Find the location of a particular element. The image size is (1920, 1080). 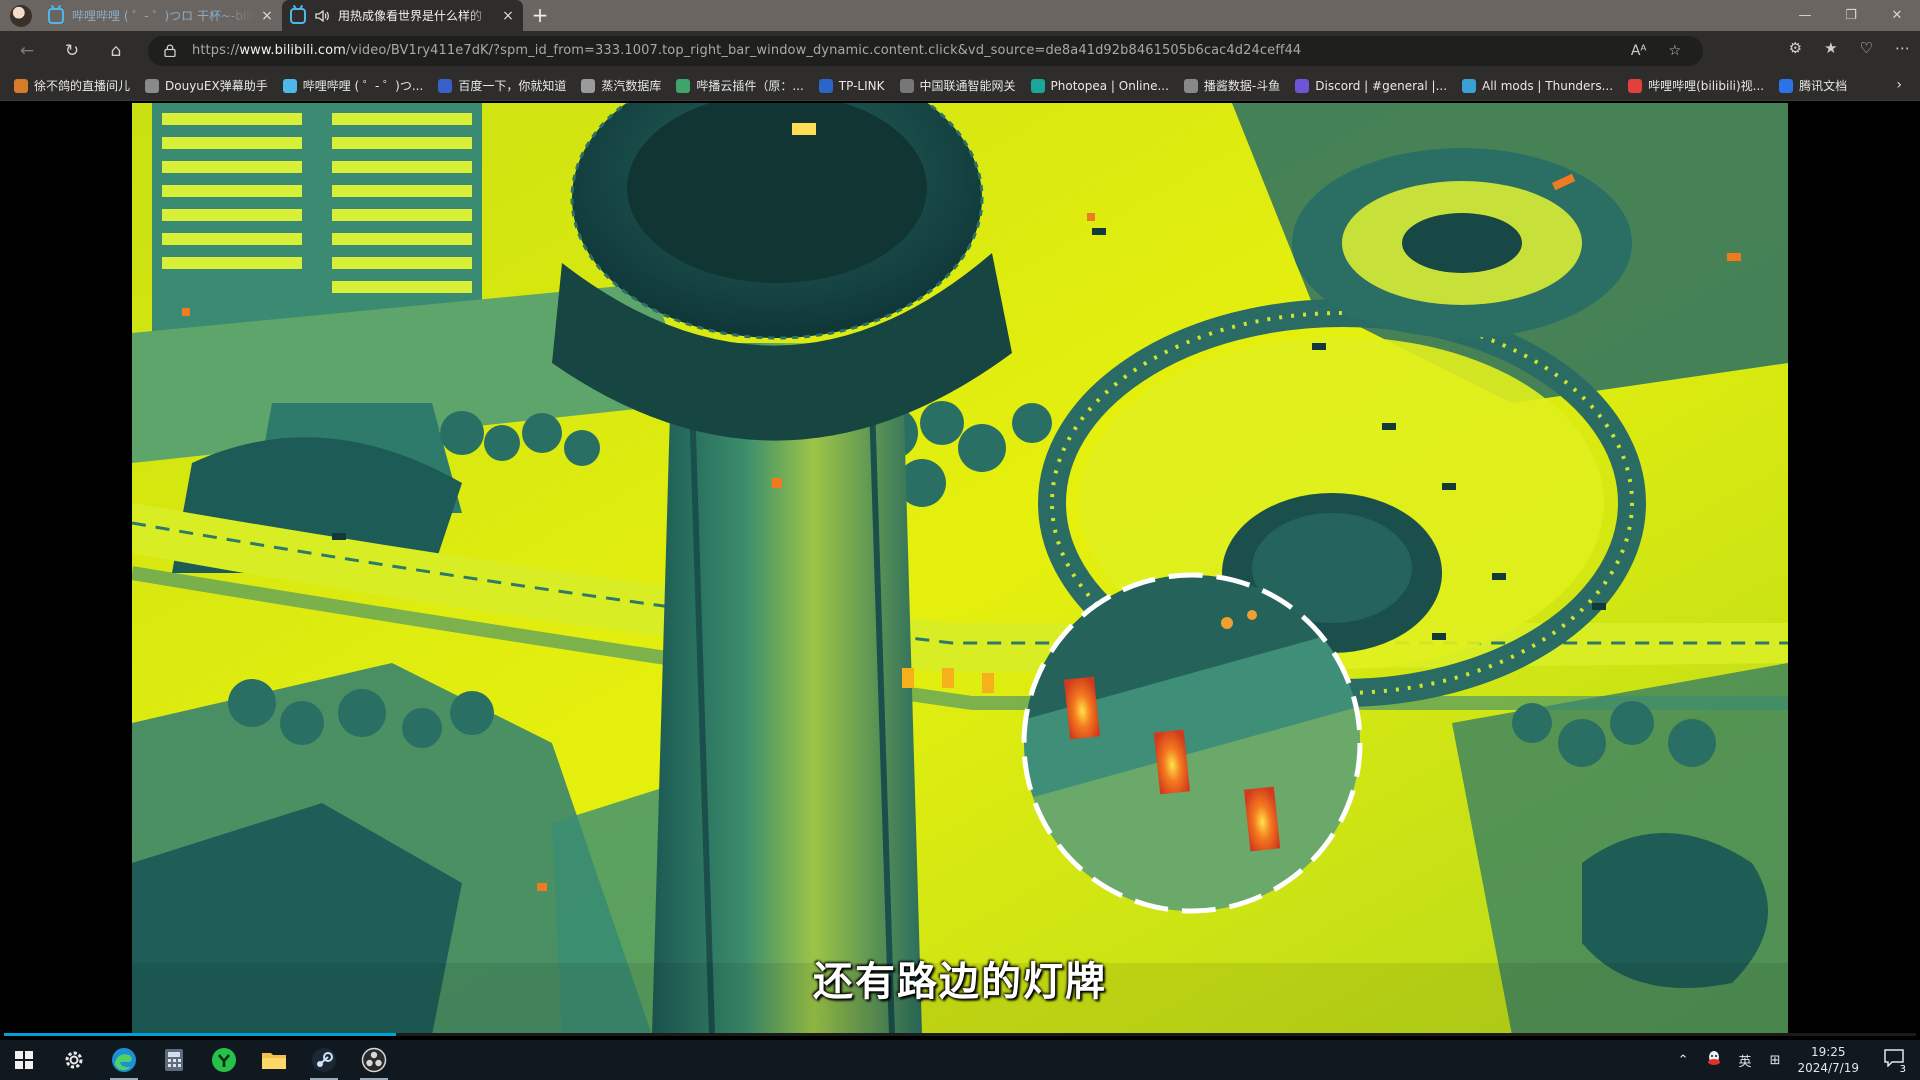

steam-icon is located at coordinates (324, 1060).